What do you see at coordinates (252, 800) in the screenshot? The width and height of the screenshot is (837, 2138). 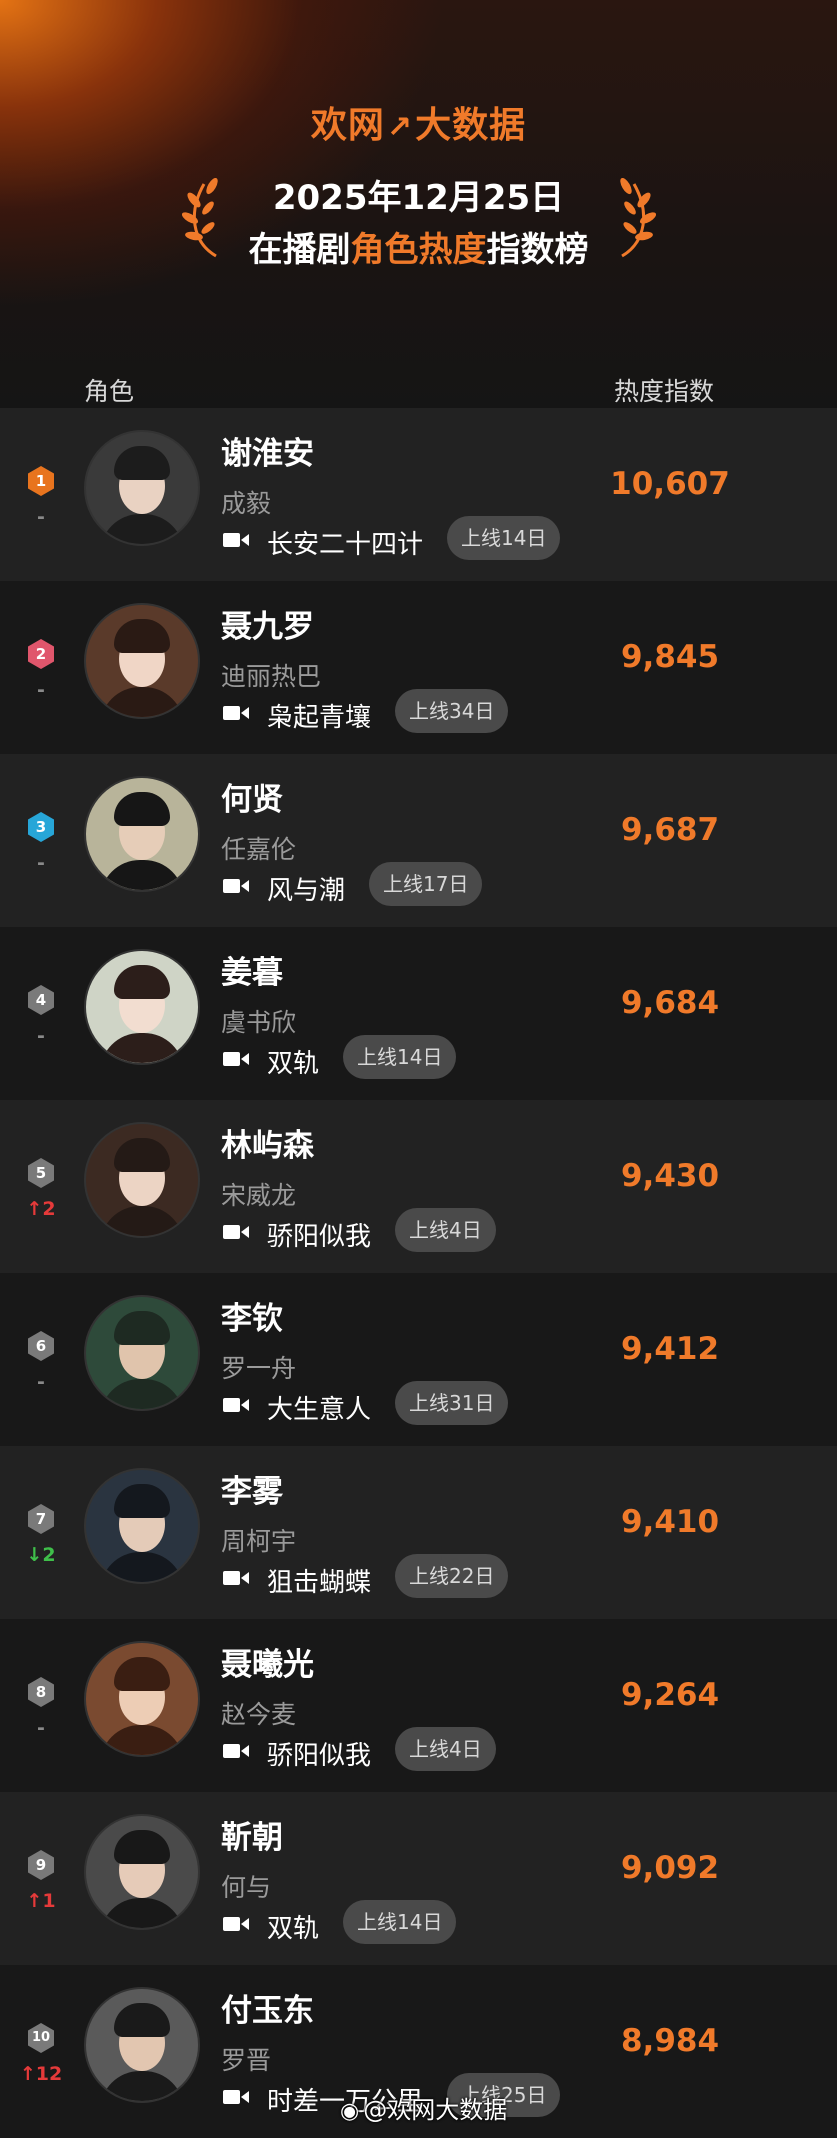 I see `character-name: 何贤` at bounding box center [252, 800].